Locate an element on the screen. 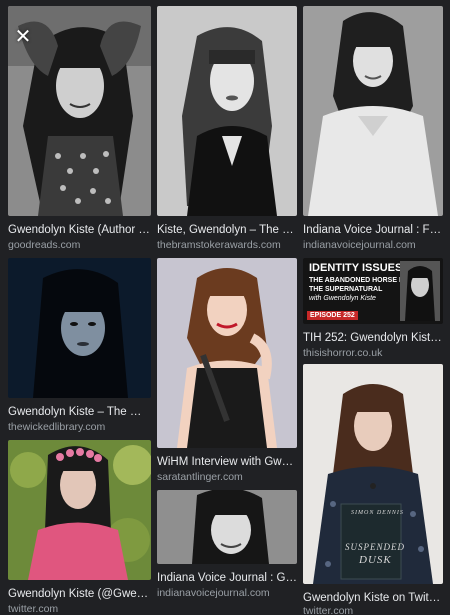 Image resolution: width=450 pixels, height=615 pixels. book-title-line: SUSPENDED is located at coordinates (375, 547).